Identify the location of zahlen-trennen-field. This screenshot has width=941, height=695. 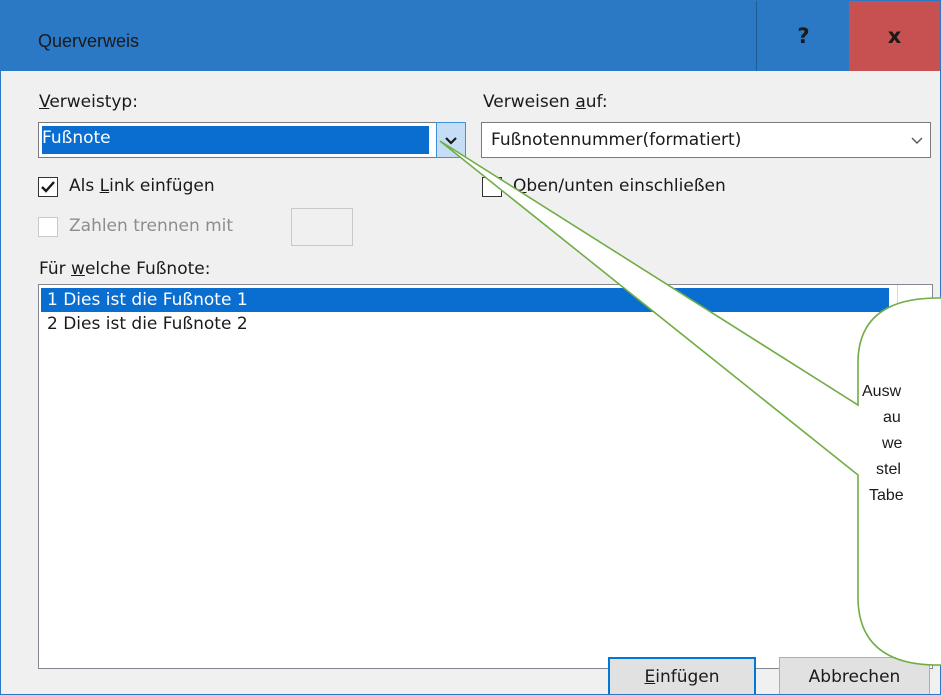
(322, 227).